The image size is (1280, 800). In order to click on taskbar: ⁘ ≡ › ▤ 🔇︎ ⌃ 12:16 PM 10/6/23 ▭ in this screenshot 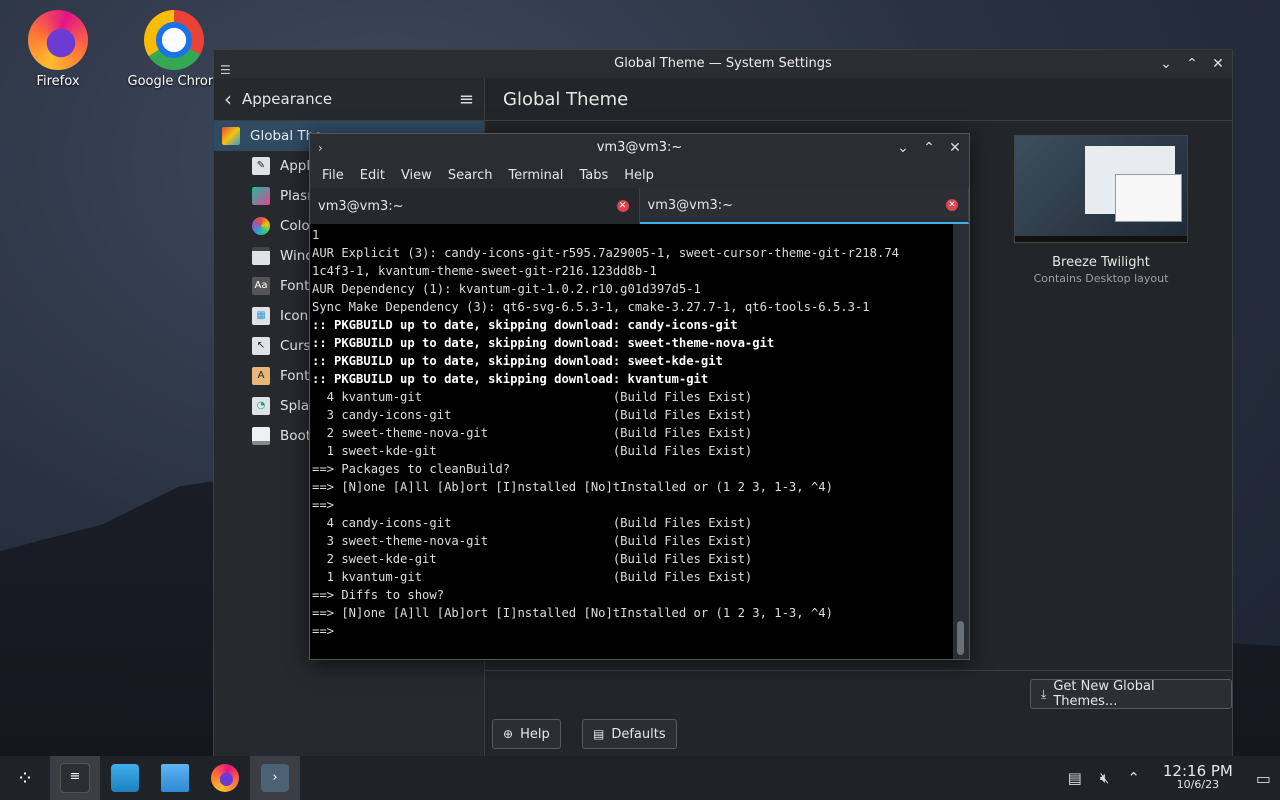, I will do `click(640, 778)`.